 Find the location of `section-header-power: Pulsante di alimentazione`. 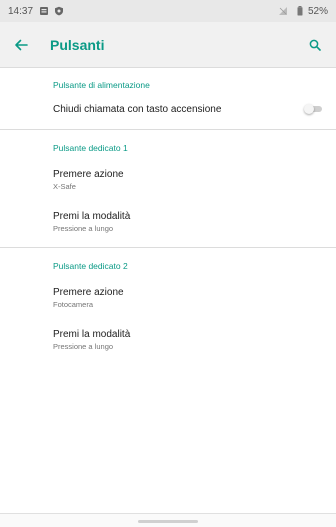

section-header-power: Pulsante di alimentazione is located at coordinates (101, 85).